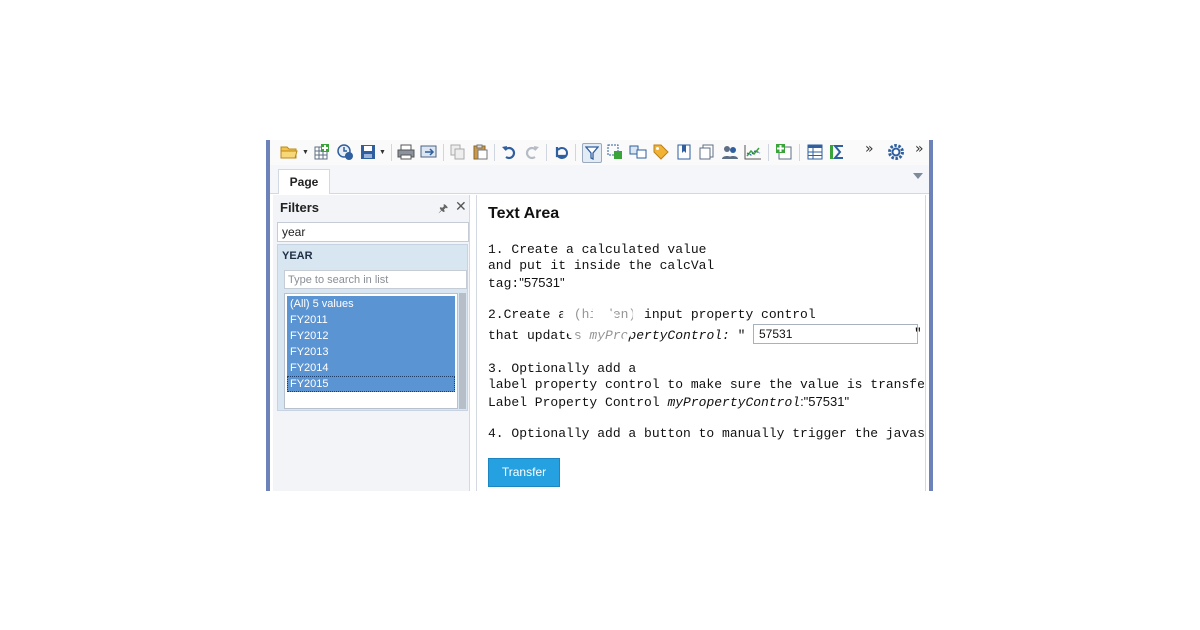 Image resolution: width=1200 pixels, height=630 pixels. Describe the element at coordinates (305, 152) in the screenshot. I see `open-dropdown-arrow-icon: ▼` at that location.